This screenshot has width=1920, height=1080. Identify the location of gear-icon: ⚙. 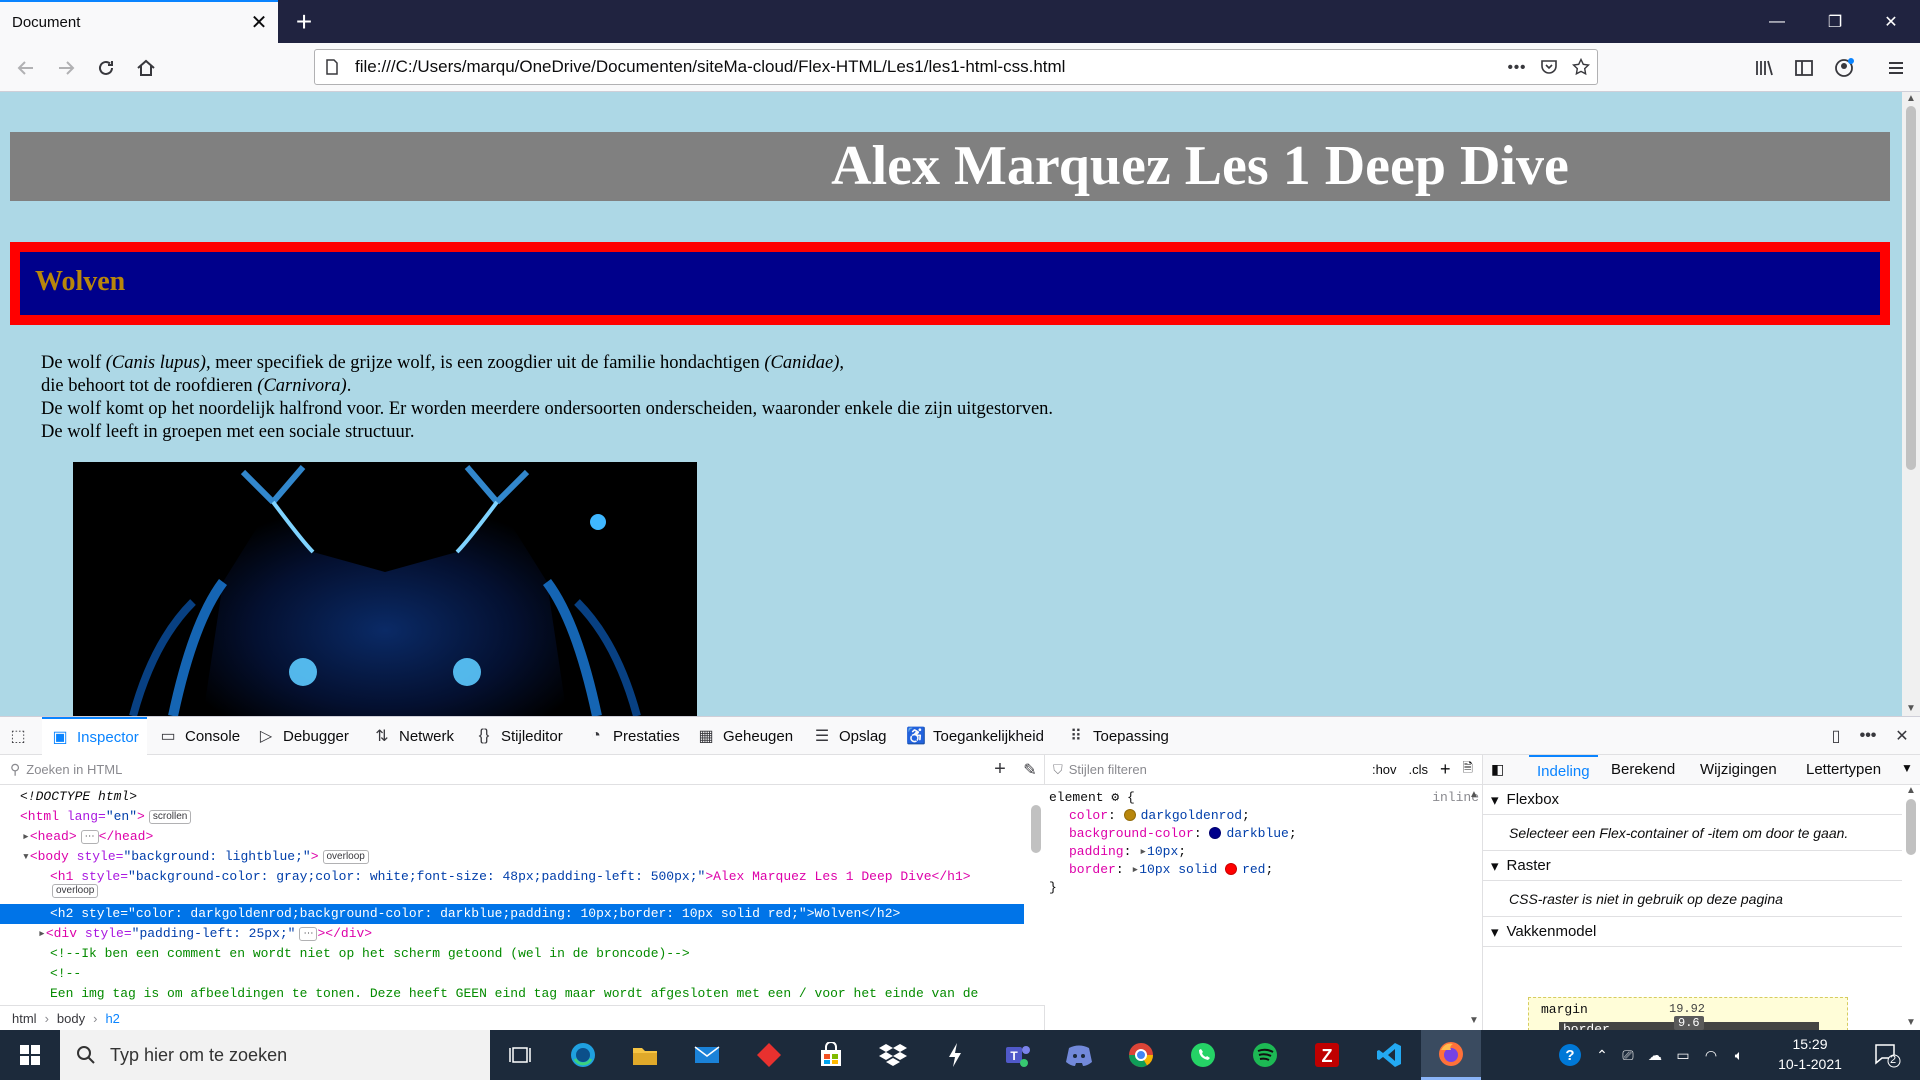
(1115, 797).